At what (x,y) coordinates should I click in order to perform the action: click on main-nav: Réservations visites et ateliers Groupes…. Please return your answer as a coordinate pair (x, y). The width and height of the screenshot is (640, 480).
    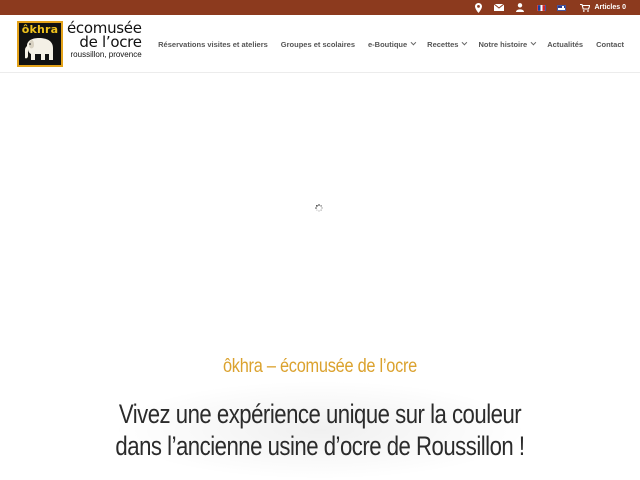
    Looking at the image, I should click on (384, 44).